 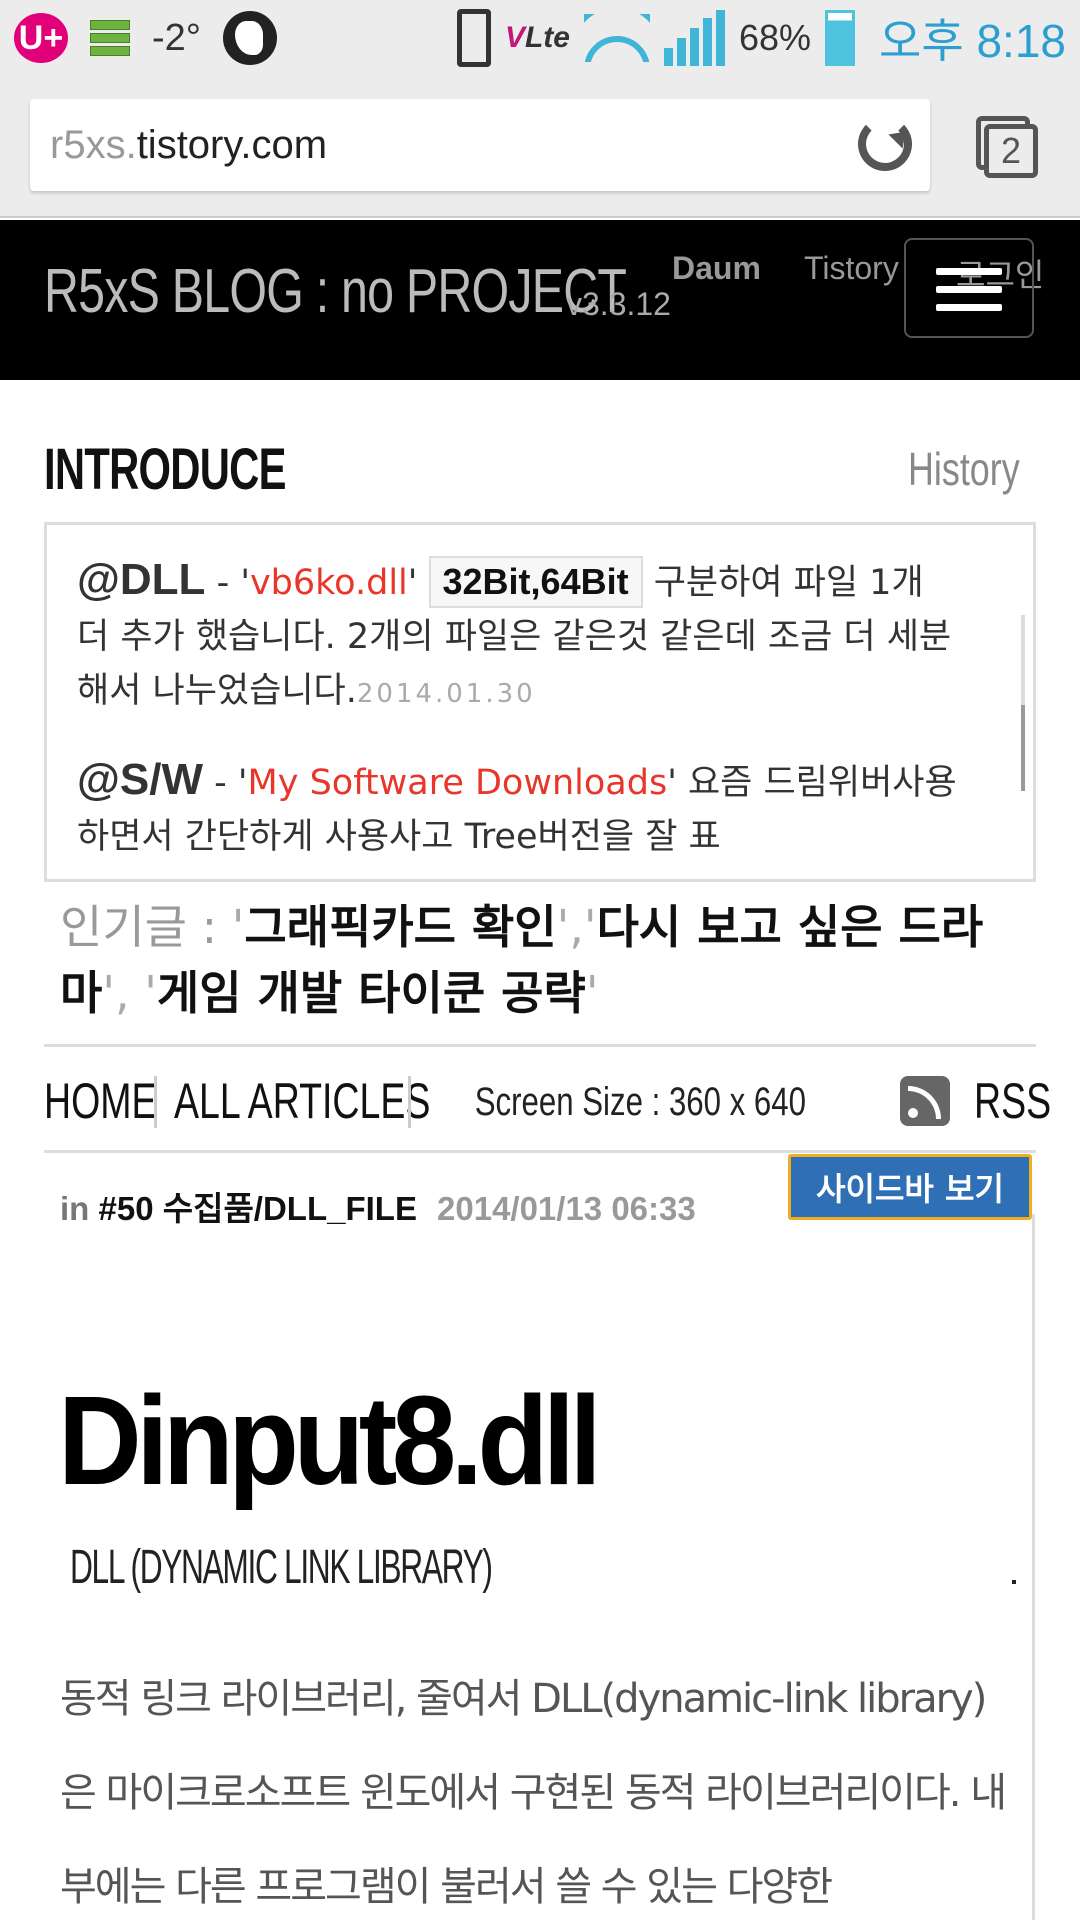 What do you see at coordinates (258, 1208) in the screenshot?
I see `post-category-link: #50 수집품/DLL_FILE` at bounding box center [258, 1208].